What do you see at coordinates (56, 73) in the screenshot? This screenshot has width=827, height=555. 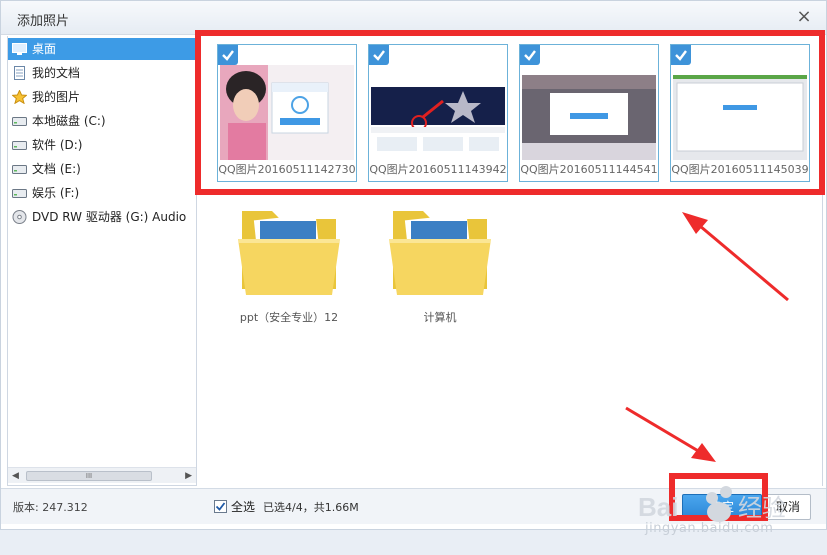 I see `sidebar-item-label: 我的文档` at bounding box center [56, 73].